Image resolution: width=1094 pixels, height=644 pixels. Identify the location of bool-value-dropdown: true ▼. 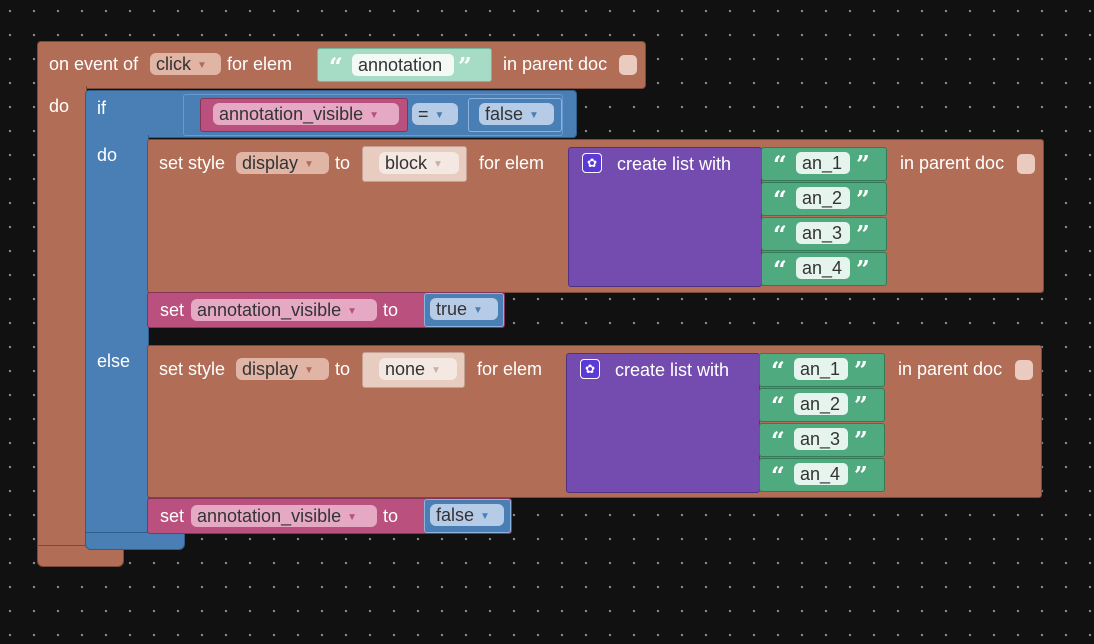
(464, 309).